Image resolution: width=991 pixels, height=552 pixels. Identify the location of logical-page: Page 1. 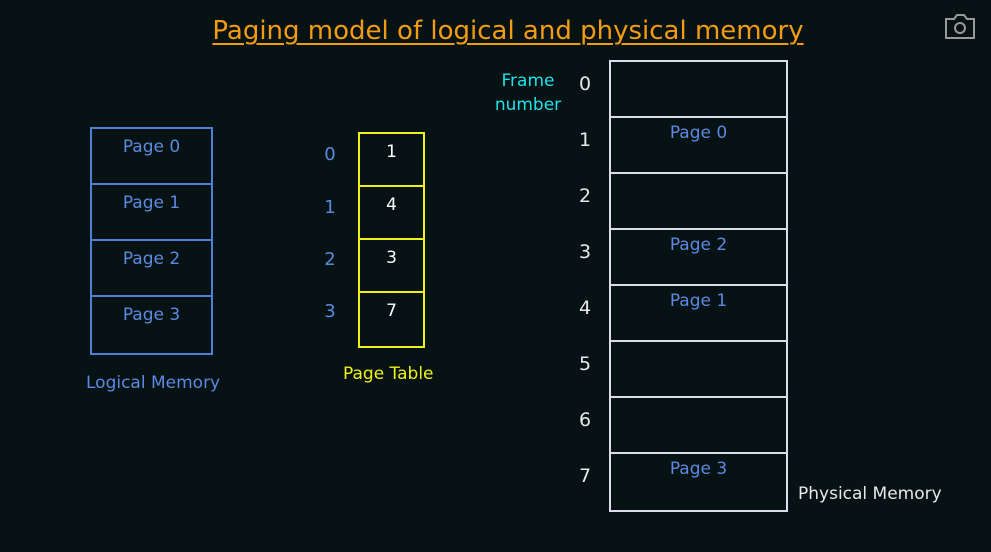
(151, 213).